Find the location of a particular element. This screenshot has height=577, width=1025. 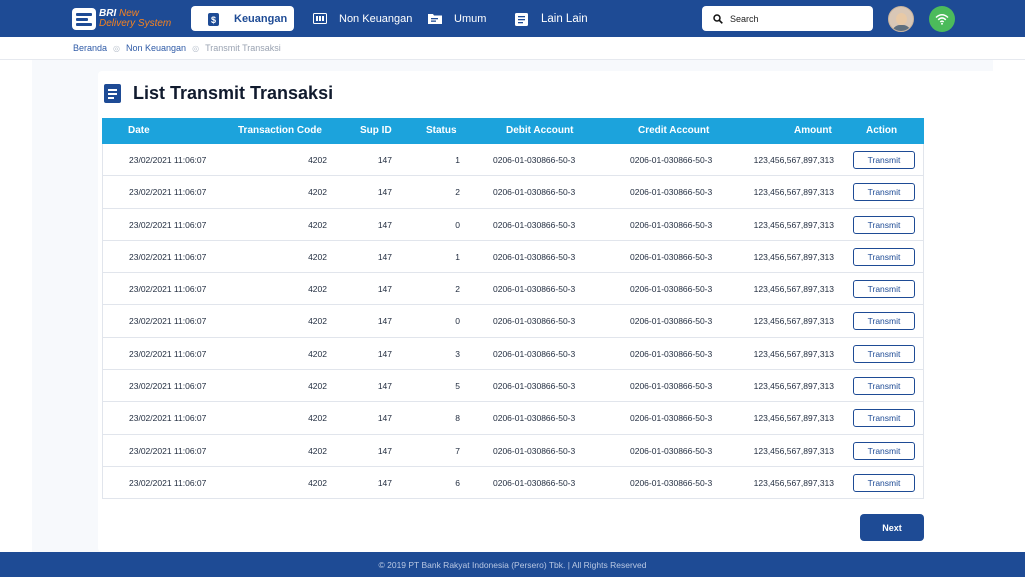

next-button: Next is located at coordinates (892, 527).